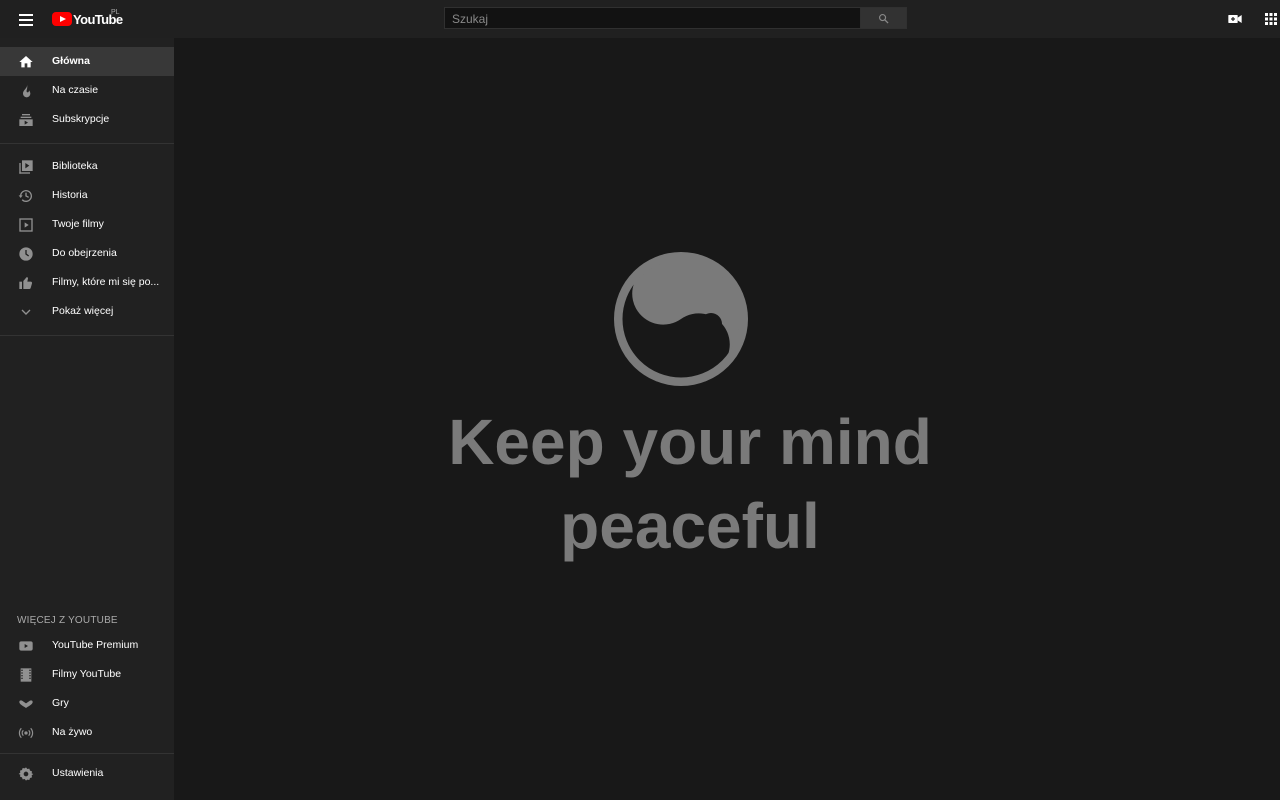  I want to click on search-button, so click(883, 18).